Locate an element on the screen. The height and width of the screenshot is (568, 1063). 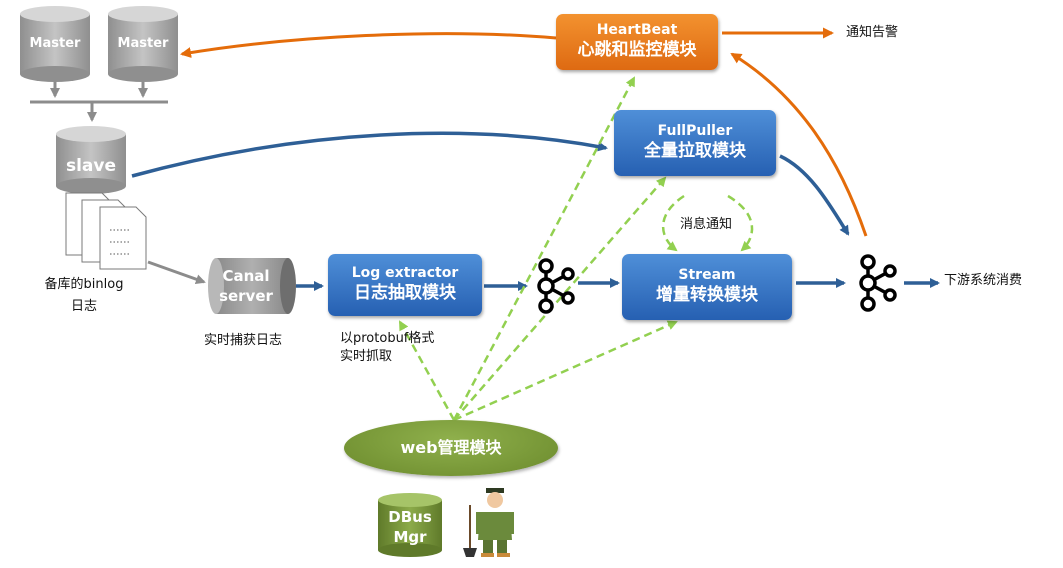
fullpuller-title: FullPuller is located at coordinates (695, 131).